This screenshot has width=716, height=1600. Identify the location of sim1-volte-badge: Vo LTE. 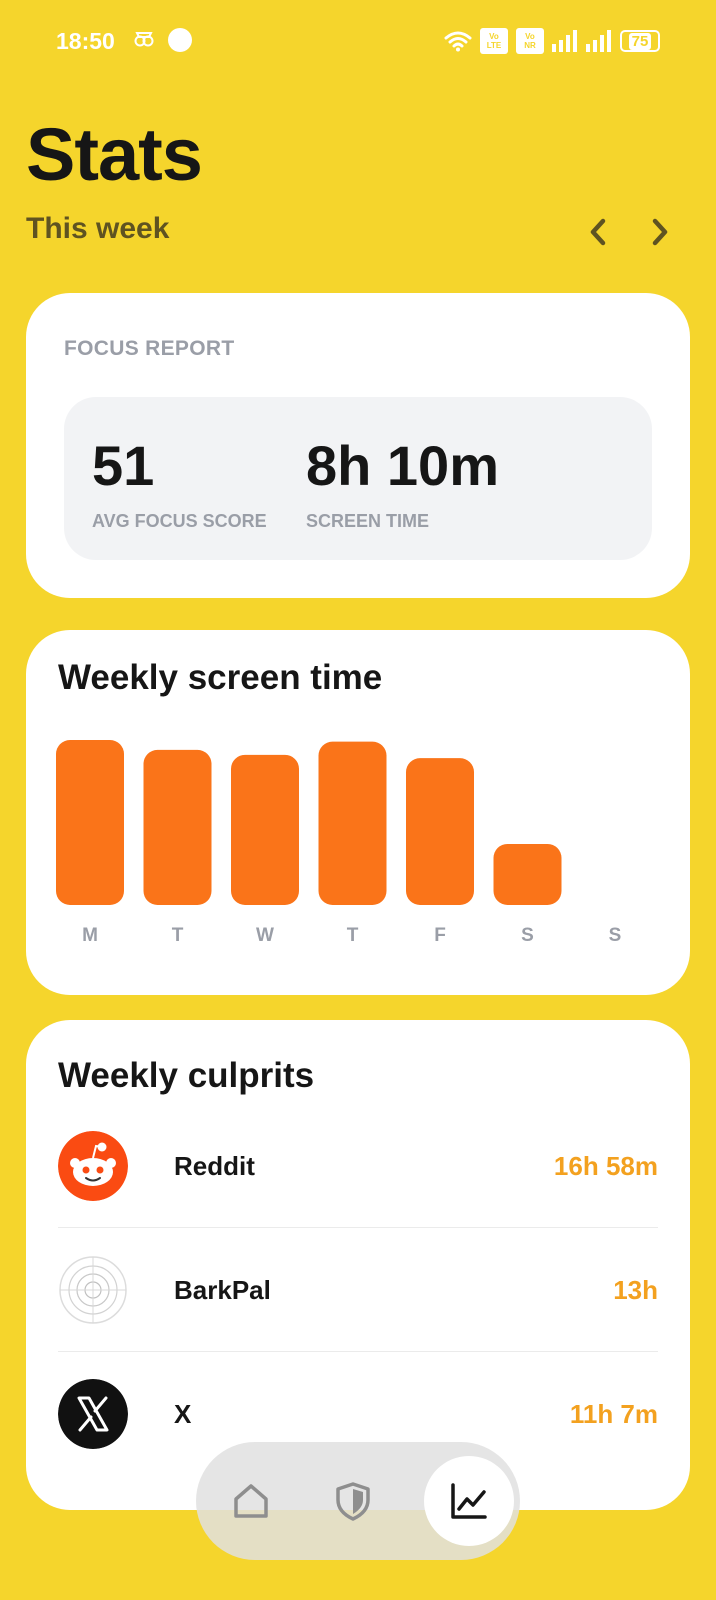
(494, 41).